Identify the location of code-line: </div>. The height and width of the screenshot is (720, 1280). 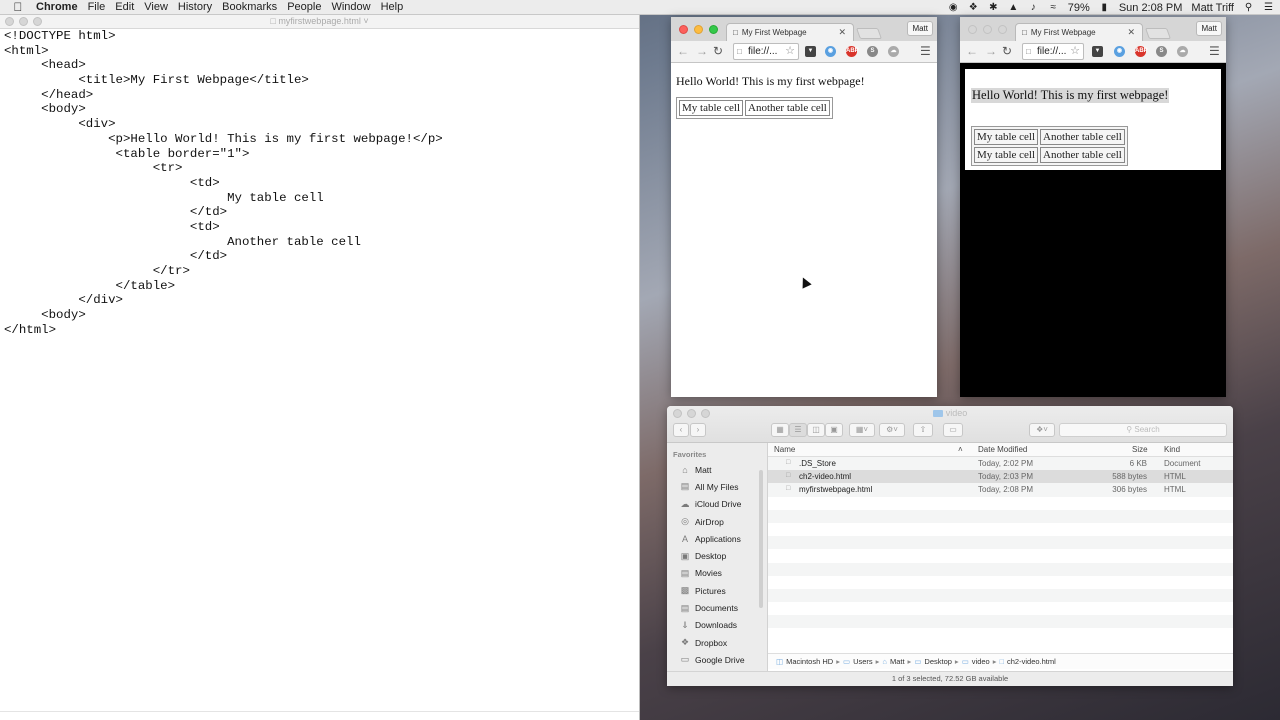
(321, 300).